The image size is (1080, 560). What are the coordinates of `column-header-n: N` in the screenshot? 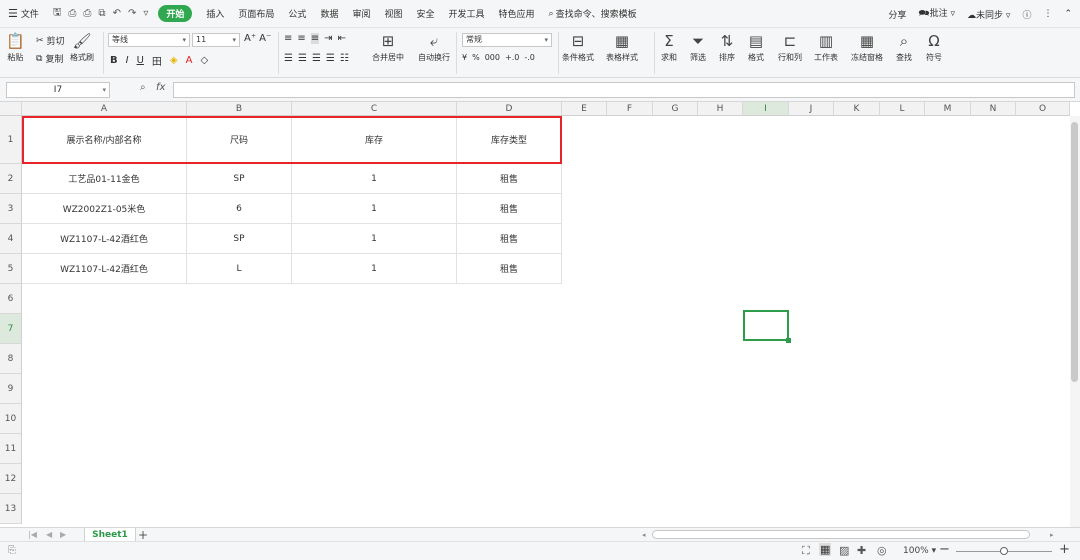 It's located at (993, 109).